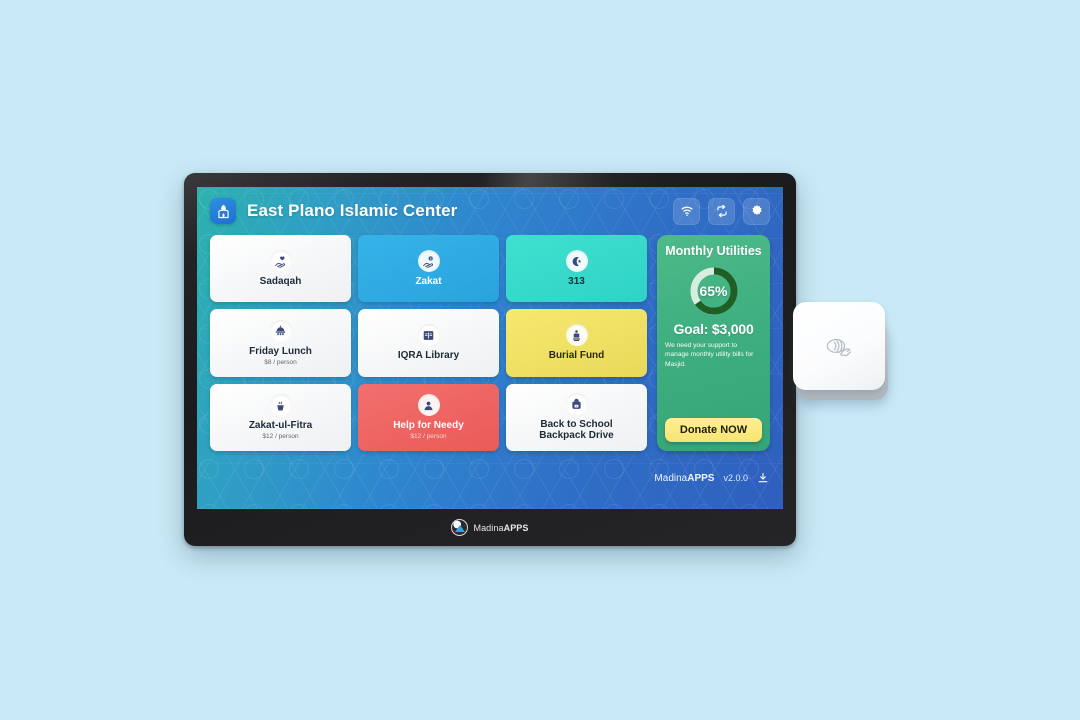  What do you see at coordinates (428, 335) in the screenshot?
I see `book-icon` at bounding box center [428, 335].